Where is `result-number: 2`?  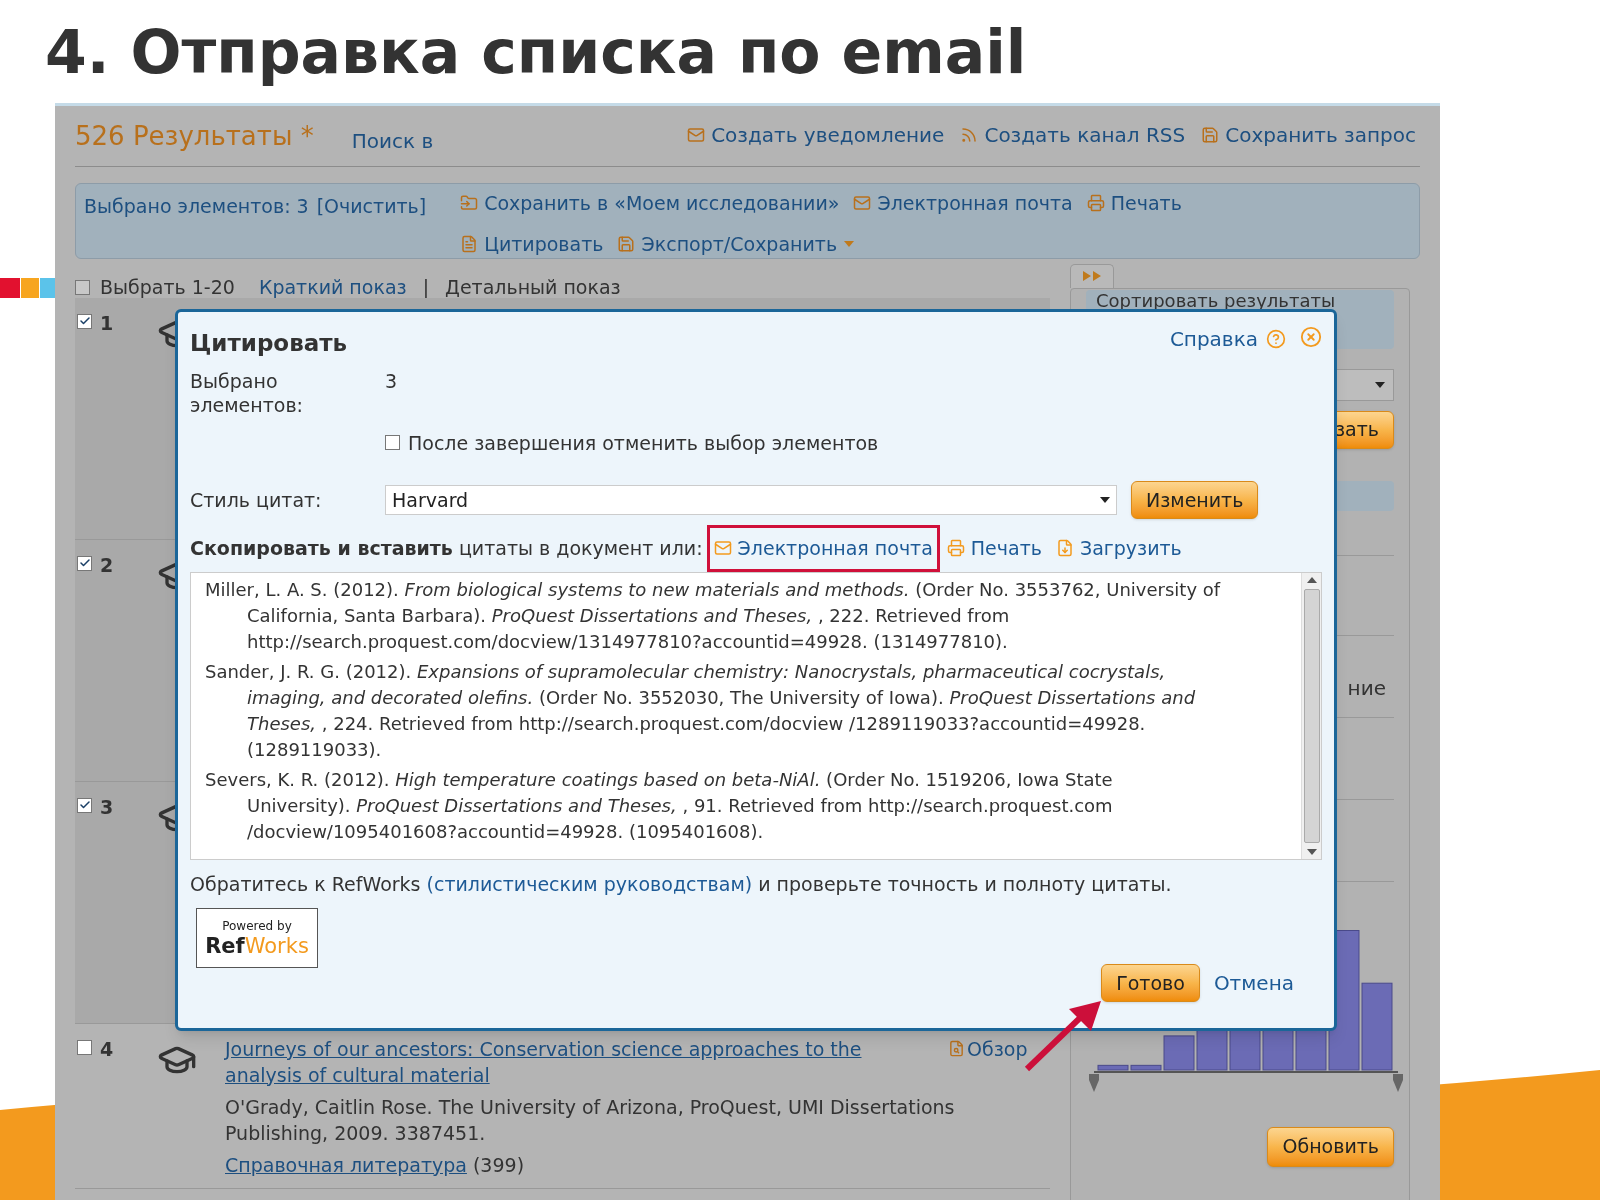 result-number: 2 is located at coordinates (107, 565).